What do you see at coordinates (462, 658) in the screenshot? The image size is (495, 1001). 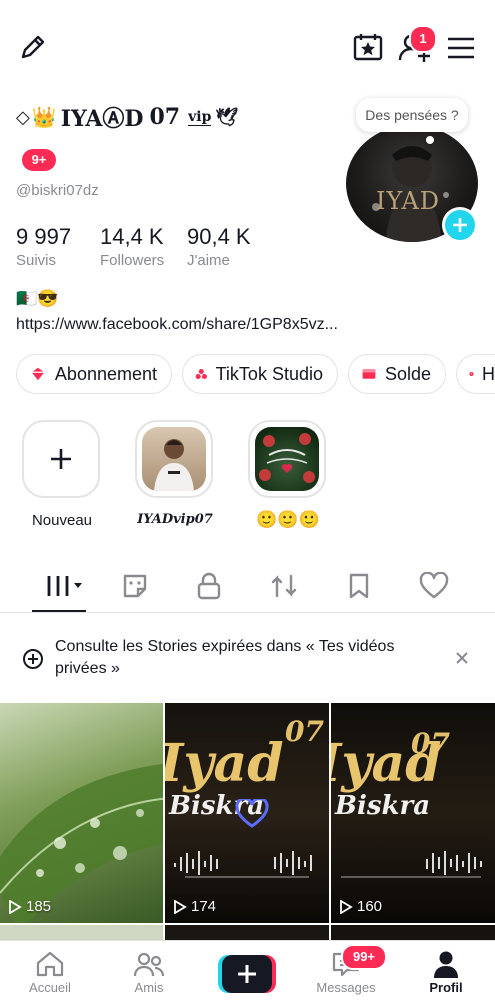 I see `close-icon` at bounding box center [462, 658].